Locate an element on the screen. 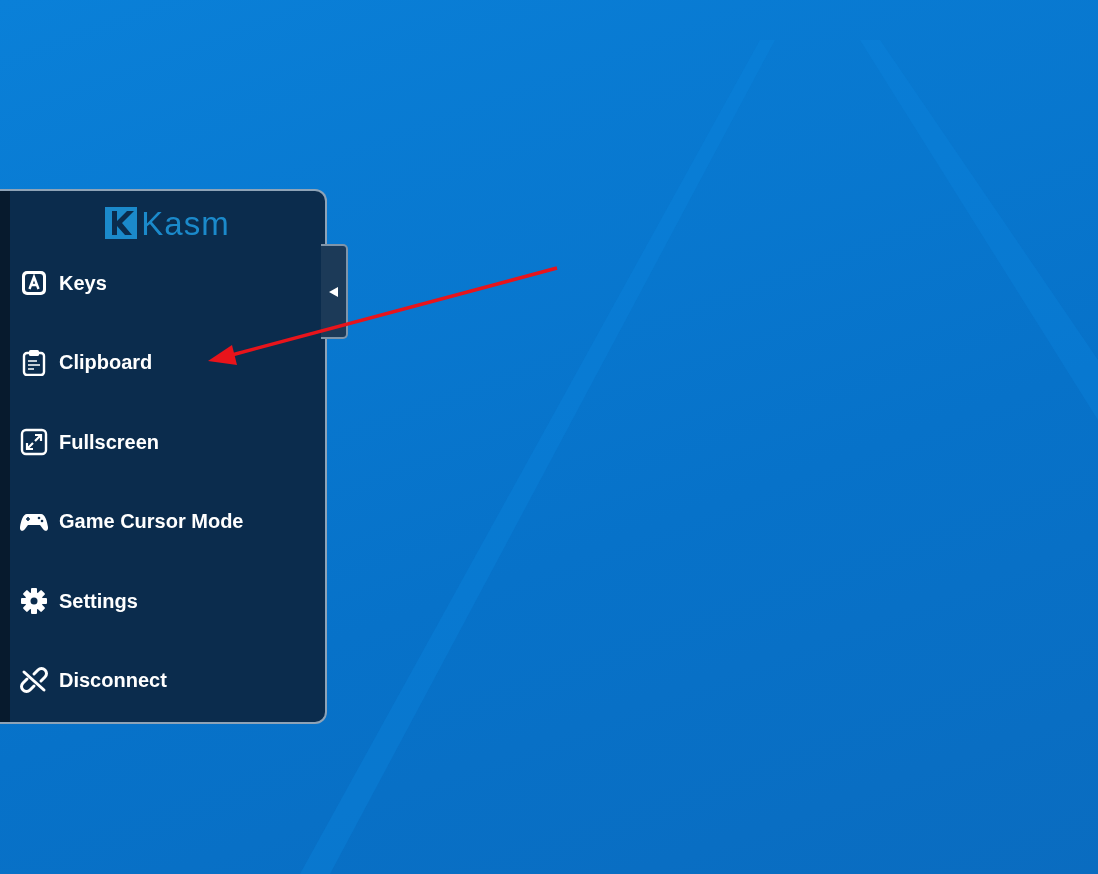  menu-item: Disconnect is located at coordinates (93, 680).